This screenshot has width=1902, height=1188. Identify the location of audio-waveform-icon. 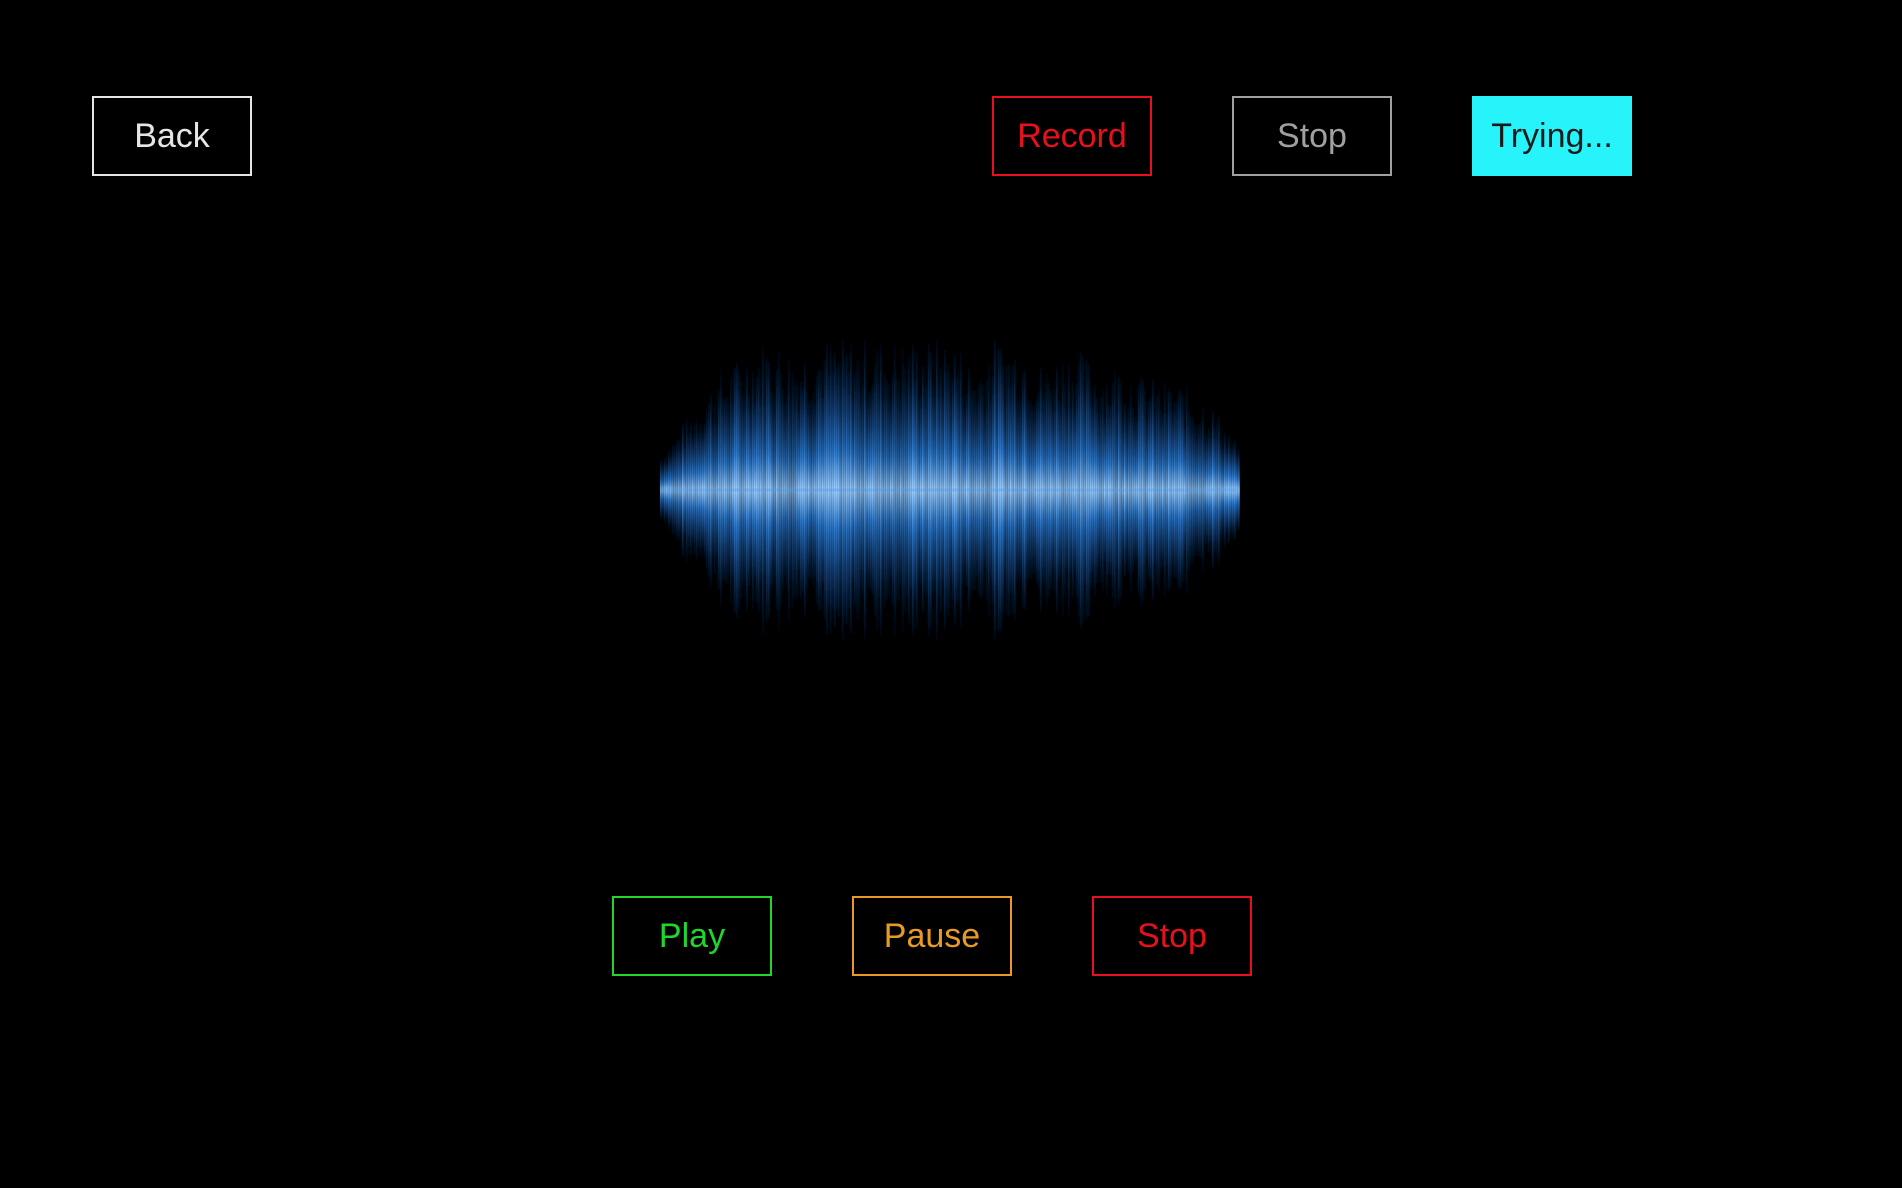
(950, 490).